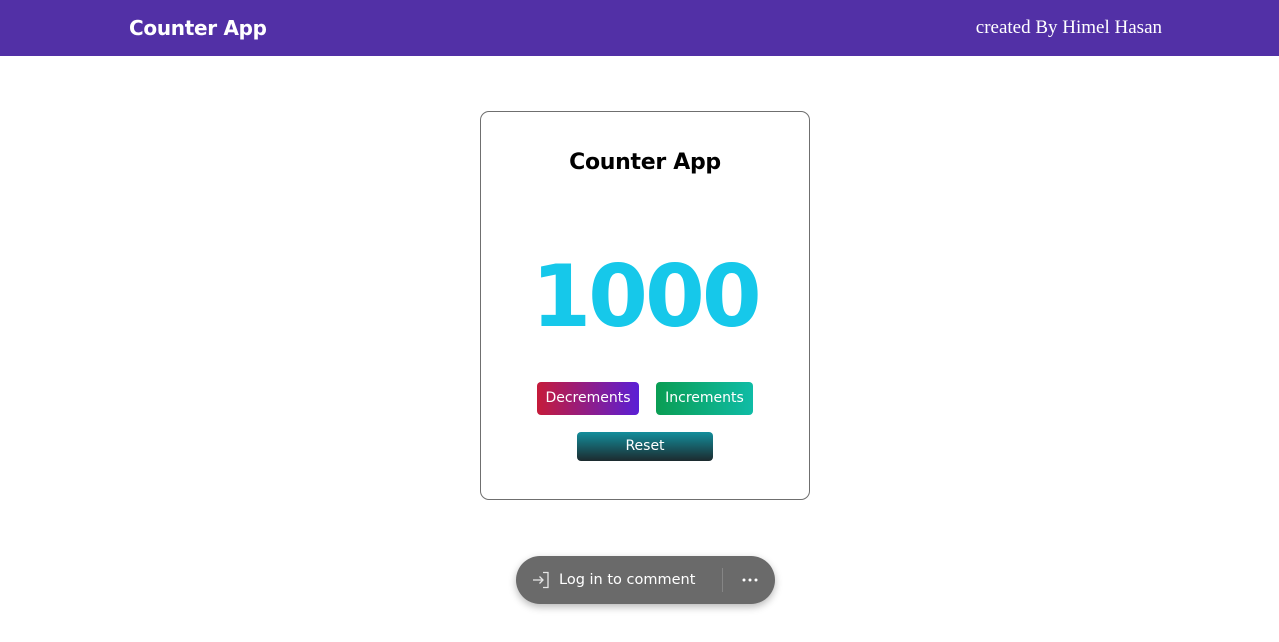 The image size is (1279, 642). What do you see at coordinates (645, 162) in the screenshot?
I see `card-title: Counter App` at bounding box center [645, 162].